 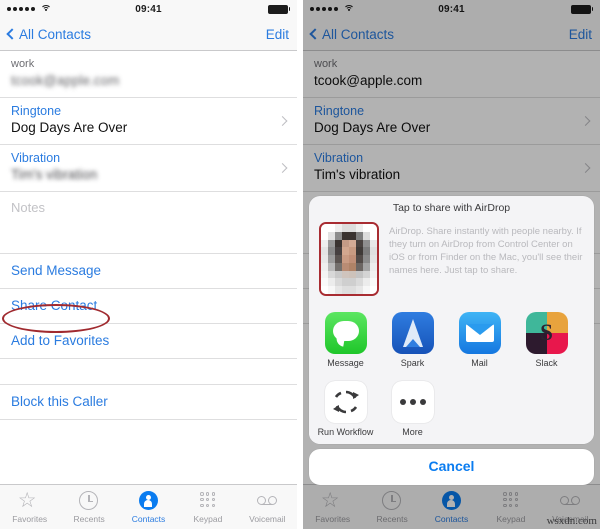 I want to click on share-apps-row: Message Spark Mail S Slack, so click(x=451, y=340).